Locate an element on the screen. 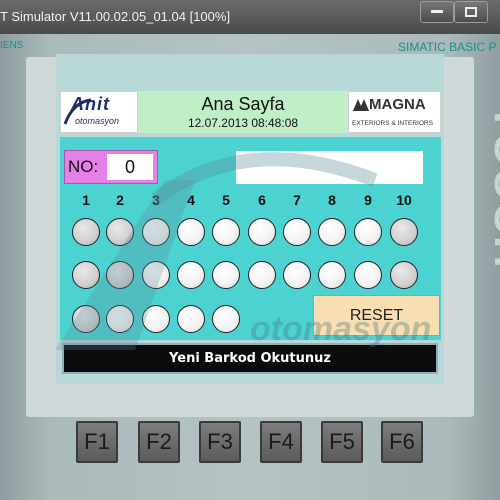 Image resolution: width=500 pixels, height=500 pixels. magna-logo-text: MAGNA is located at coordinates (397, 104).